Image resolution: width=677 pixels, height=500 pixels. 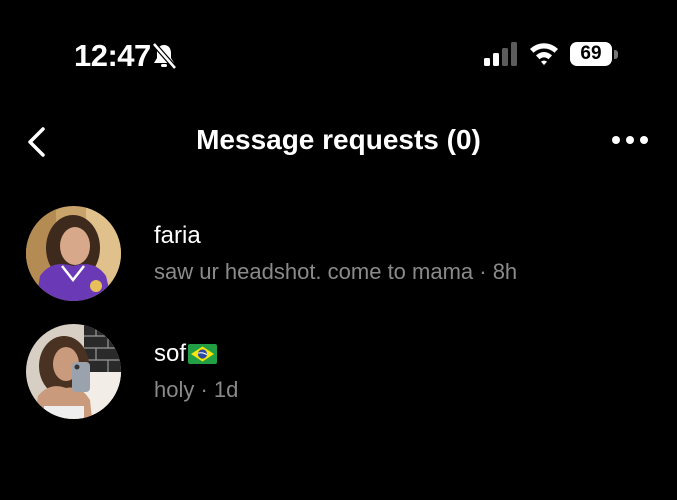 What do you see at coordinates (164, 56) in the screenshot?
I see `bell-slash-icon` at bounding box center [164, 56].